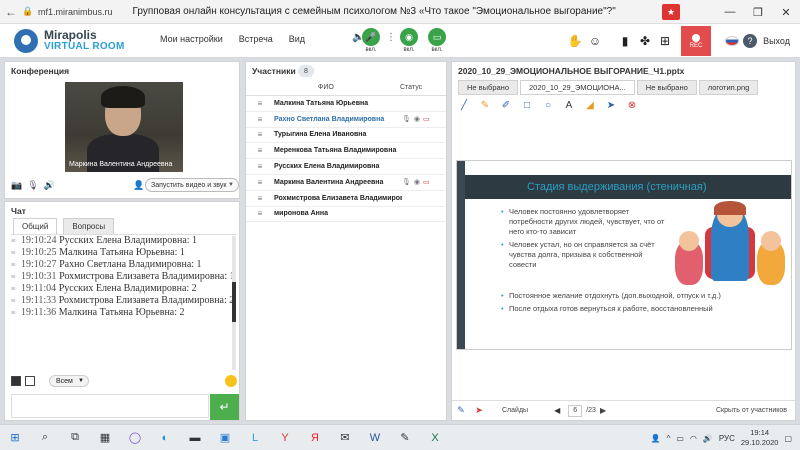  I want to click on logo-icon, so click(26, 41).